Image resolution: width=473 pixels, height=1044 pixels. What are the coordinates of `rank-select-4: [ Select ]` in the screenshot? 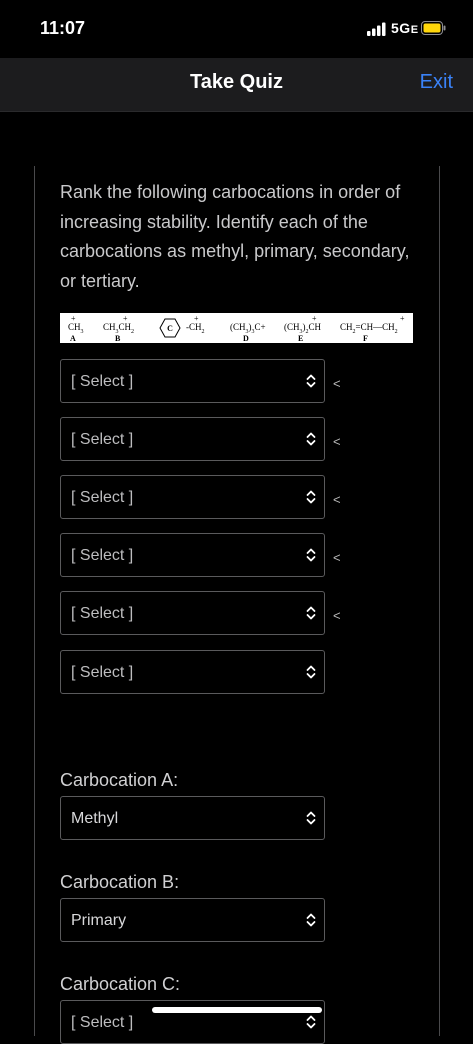 It's located at (192, 555).